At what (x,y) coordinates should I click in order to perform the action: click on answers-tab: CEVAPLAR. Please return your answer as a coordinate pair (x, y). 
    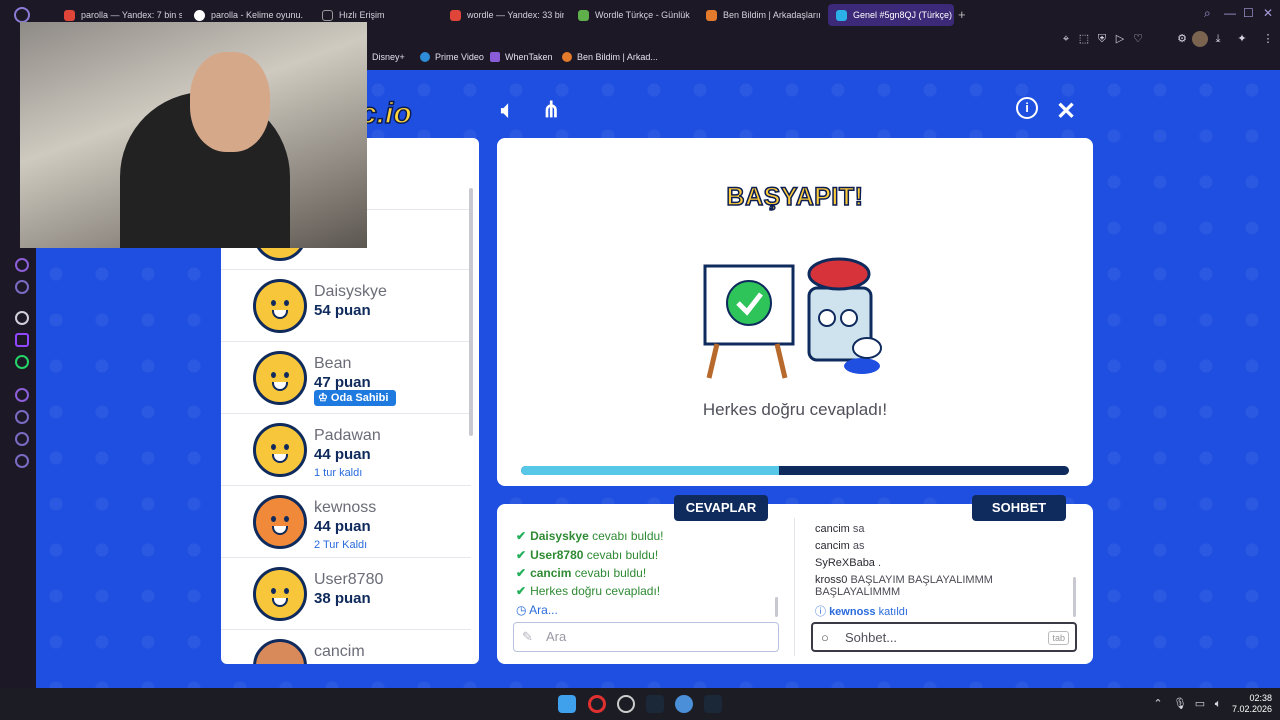
    Looking at the image, I should click on (721, 508).